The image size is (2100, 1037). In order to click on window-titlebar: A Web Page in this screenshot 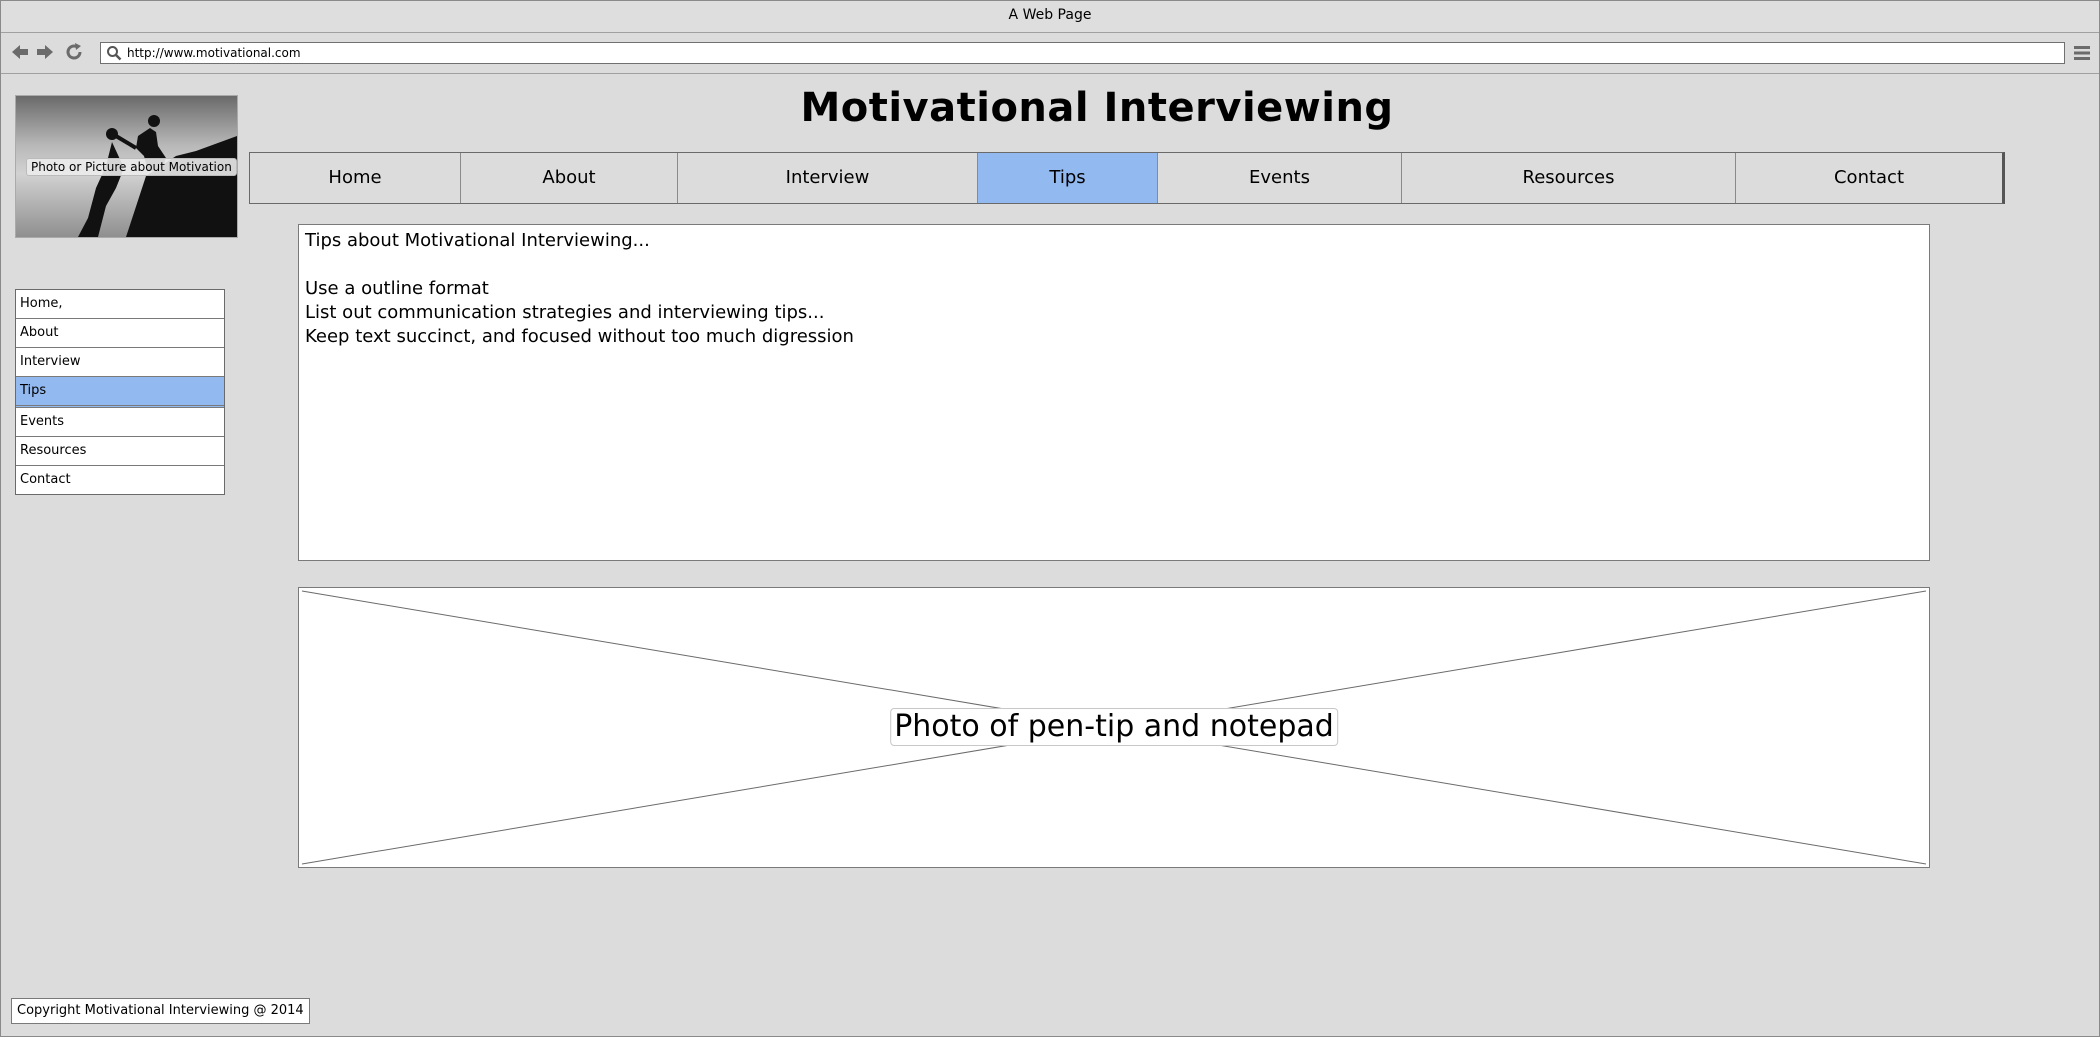, I will do `click(1050, 17)`.